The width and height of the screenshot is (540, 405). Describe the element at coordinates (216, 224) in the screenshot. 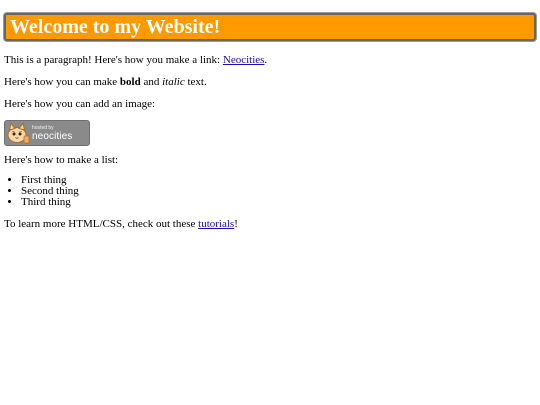

I see `tutorials-link: tutorials` at that location.